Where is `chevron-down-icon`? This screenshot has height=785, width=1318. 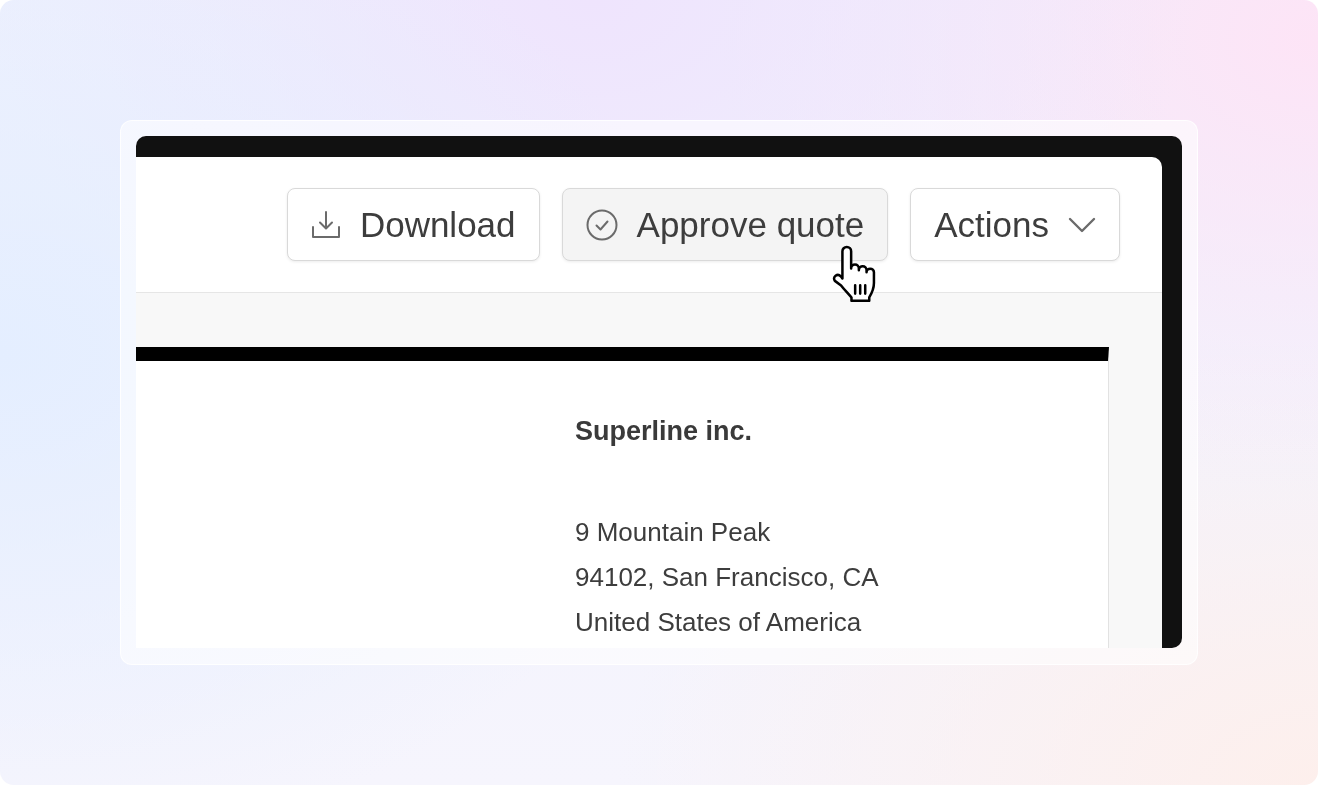 chevron-down-icon is located at coordinates (1082, 224).